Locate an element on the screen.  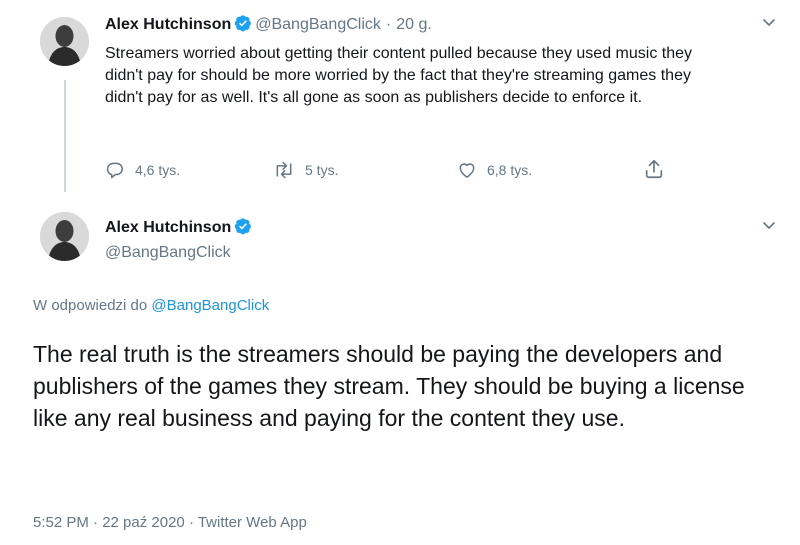
like-button: 6,8 tys. is located at coordinates (494, 170).